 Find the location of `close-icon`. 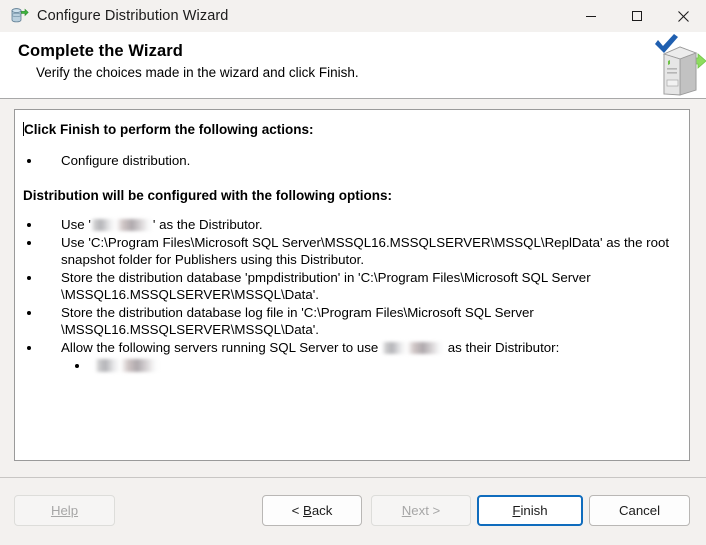

close-icon is located at coordinates (683, 16).